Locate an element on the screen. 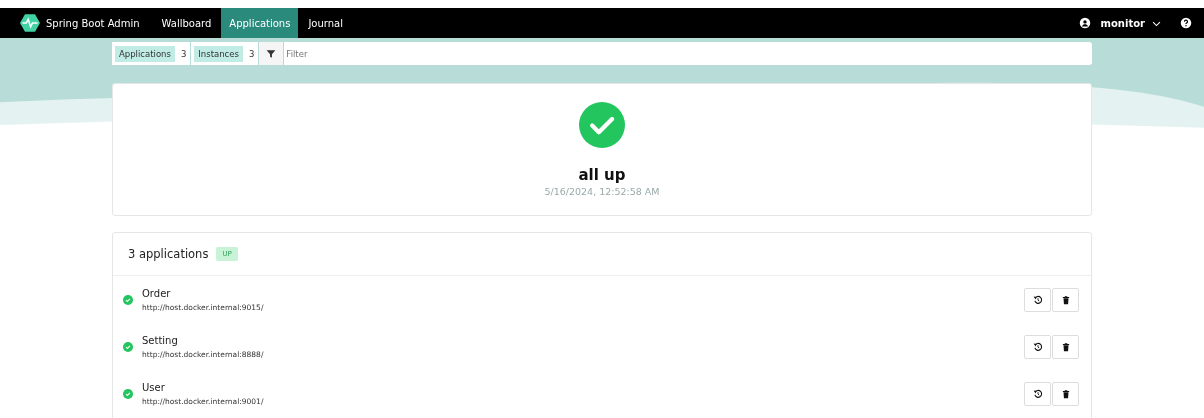  logo-icon is located at coordinates (30, 23).